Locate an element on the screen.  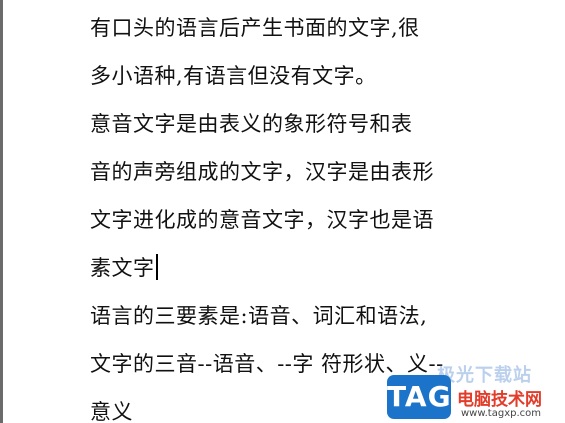
page-left-border is located at coordinates (1, 211).